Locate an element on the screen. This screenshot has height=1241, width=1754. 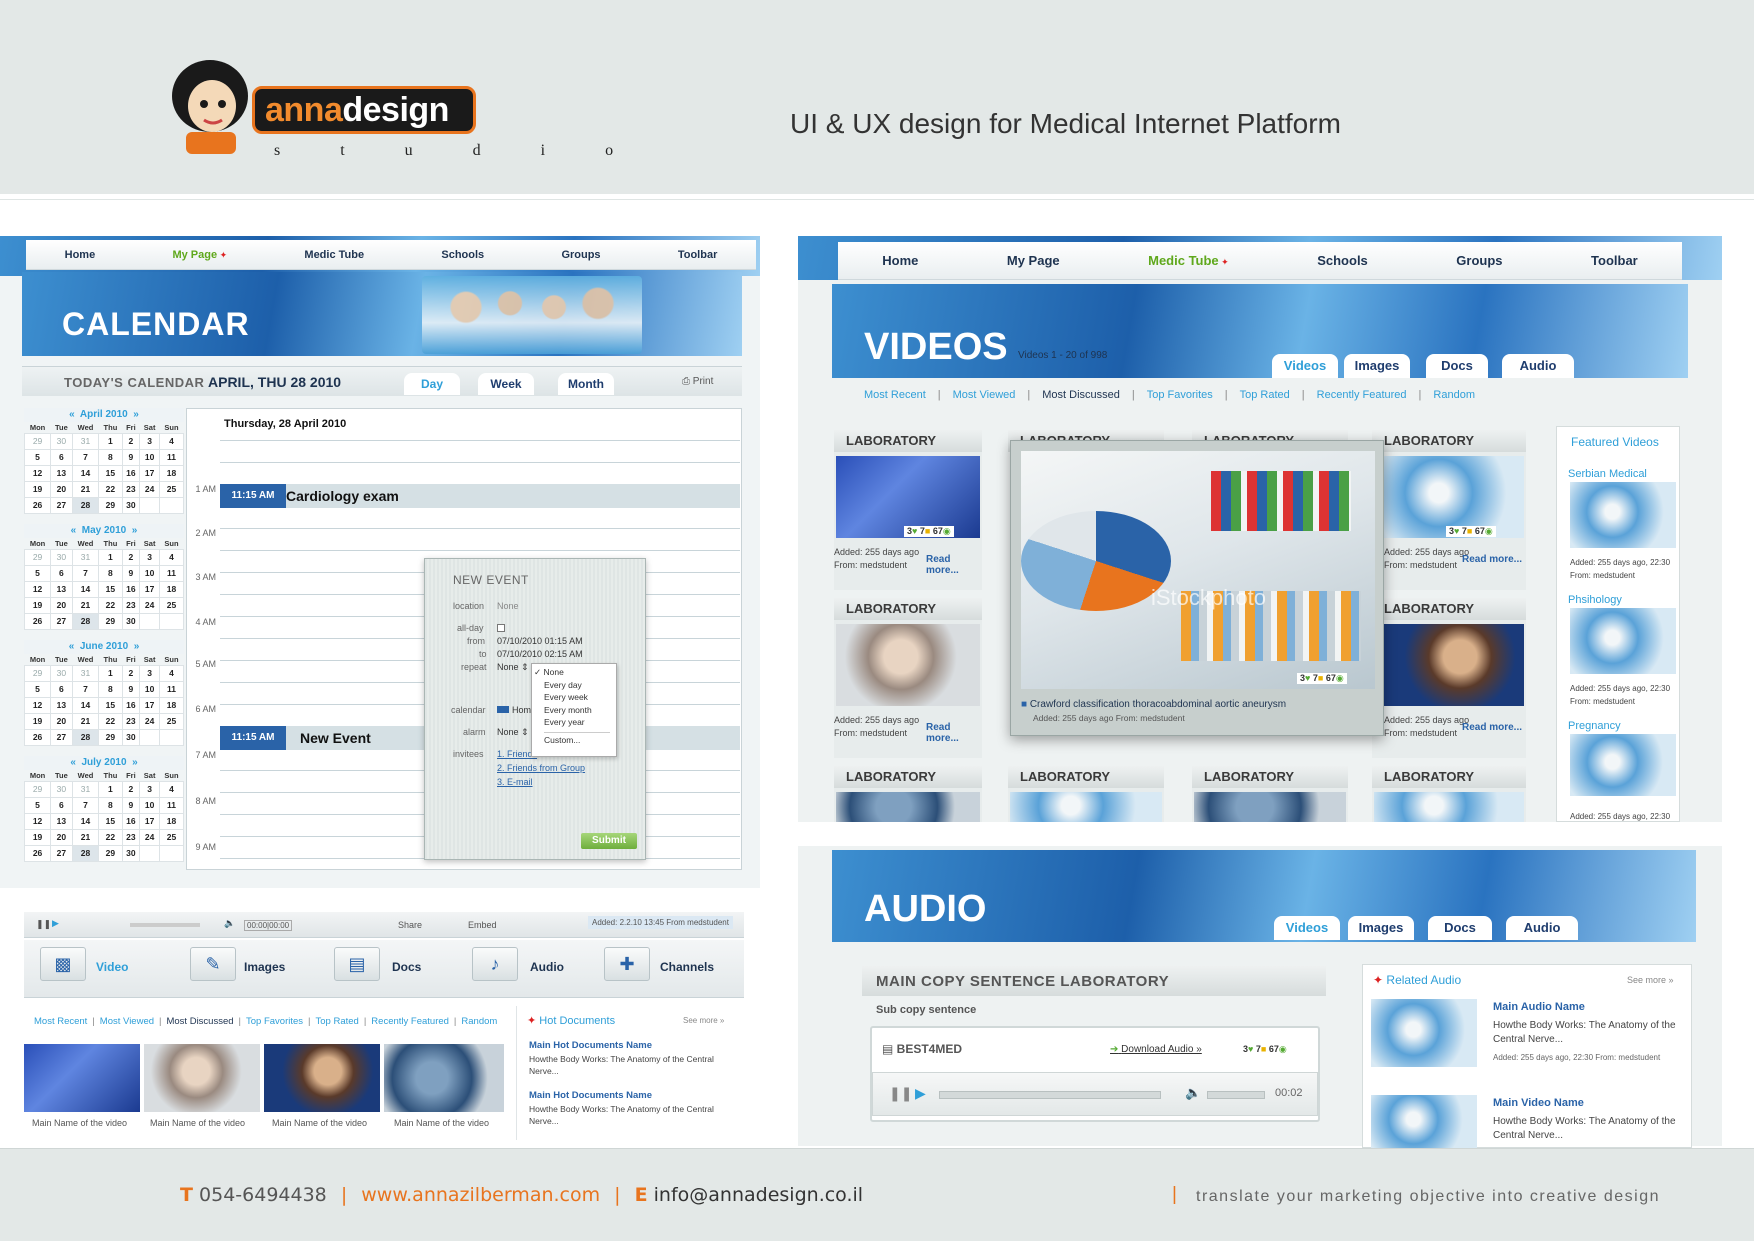
repeat-option: Every day is located at coordinates (577, 685).